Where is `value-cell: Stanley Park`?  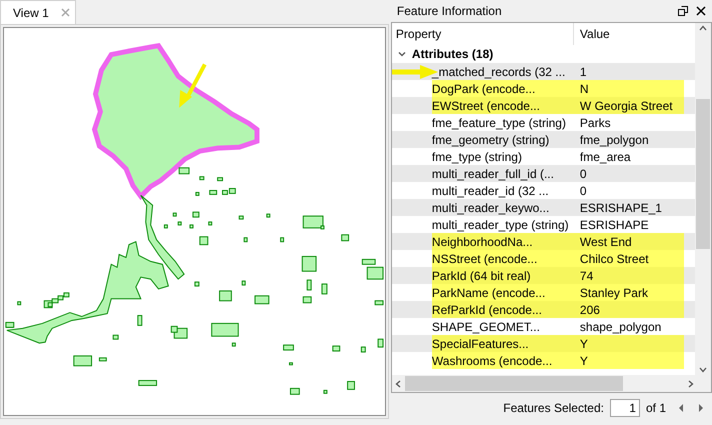
value-cell: Stanley Park is located at coordinates (629, 292).